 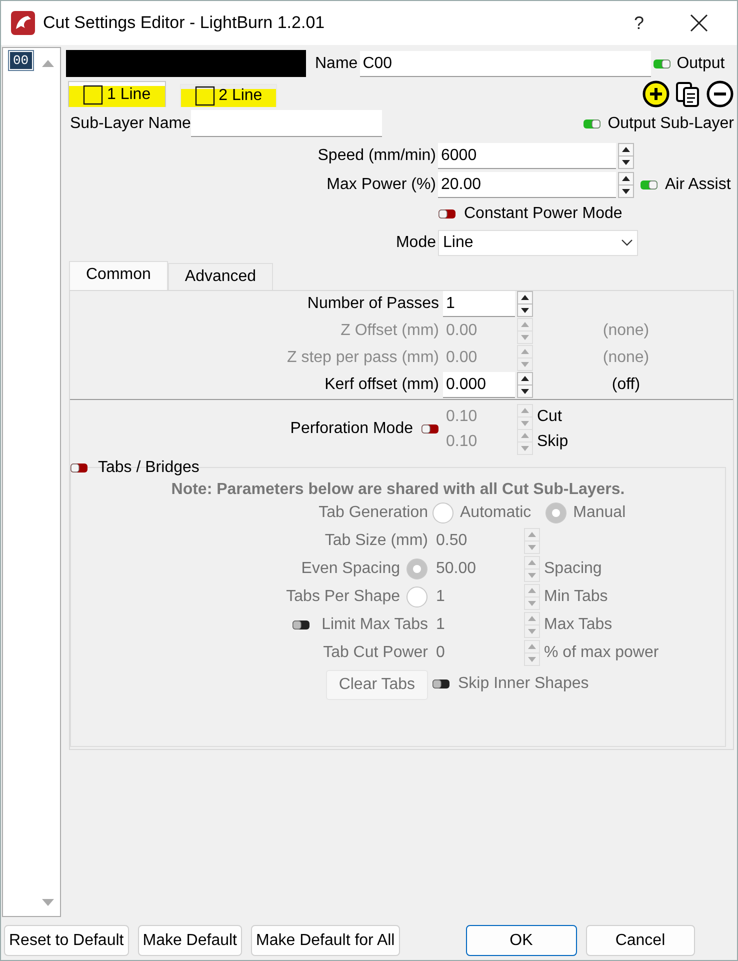 I want to click on toggle-label: Air Assist, so click(x=698, y=185).